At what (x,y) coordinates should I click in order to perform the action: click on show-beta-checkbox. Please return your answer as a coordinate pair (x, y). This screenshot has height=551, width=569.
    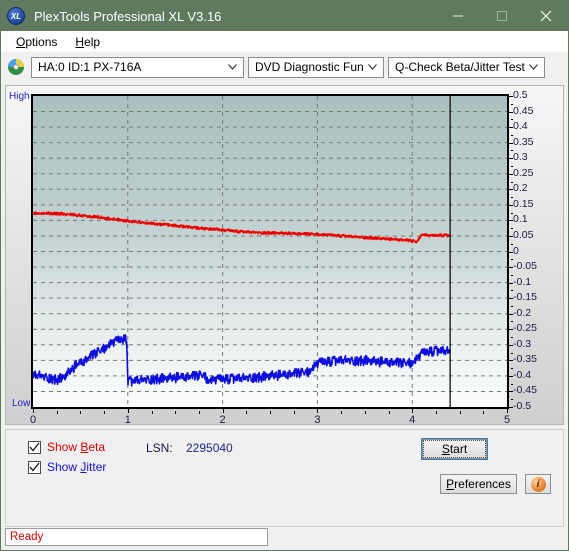
    Looking at the image, I should click on (34, 447).